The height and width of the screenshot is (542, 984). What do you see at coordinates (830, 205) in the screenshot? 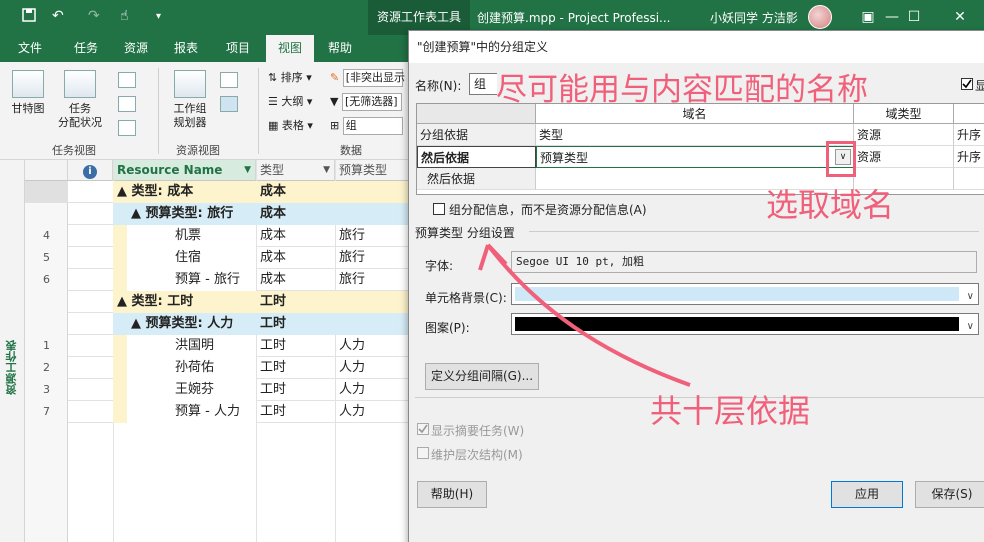
I see `annotation-field-tip: 选取域名` at bounding box center [830, 205].